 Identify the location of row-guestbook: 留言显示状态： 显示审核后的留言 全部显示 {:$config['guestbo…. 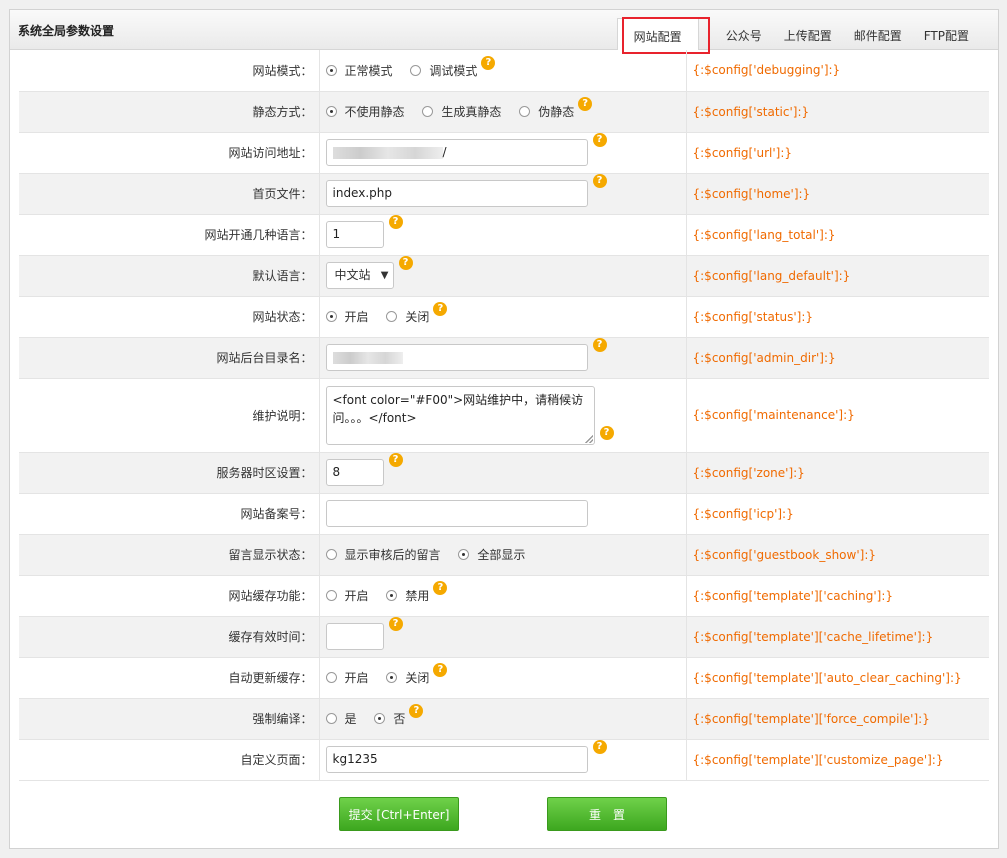
(504, 555).